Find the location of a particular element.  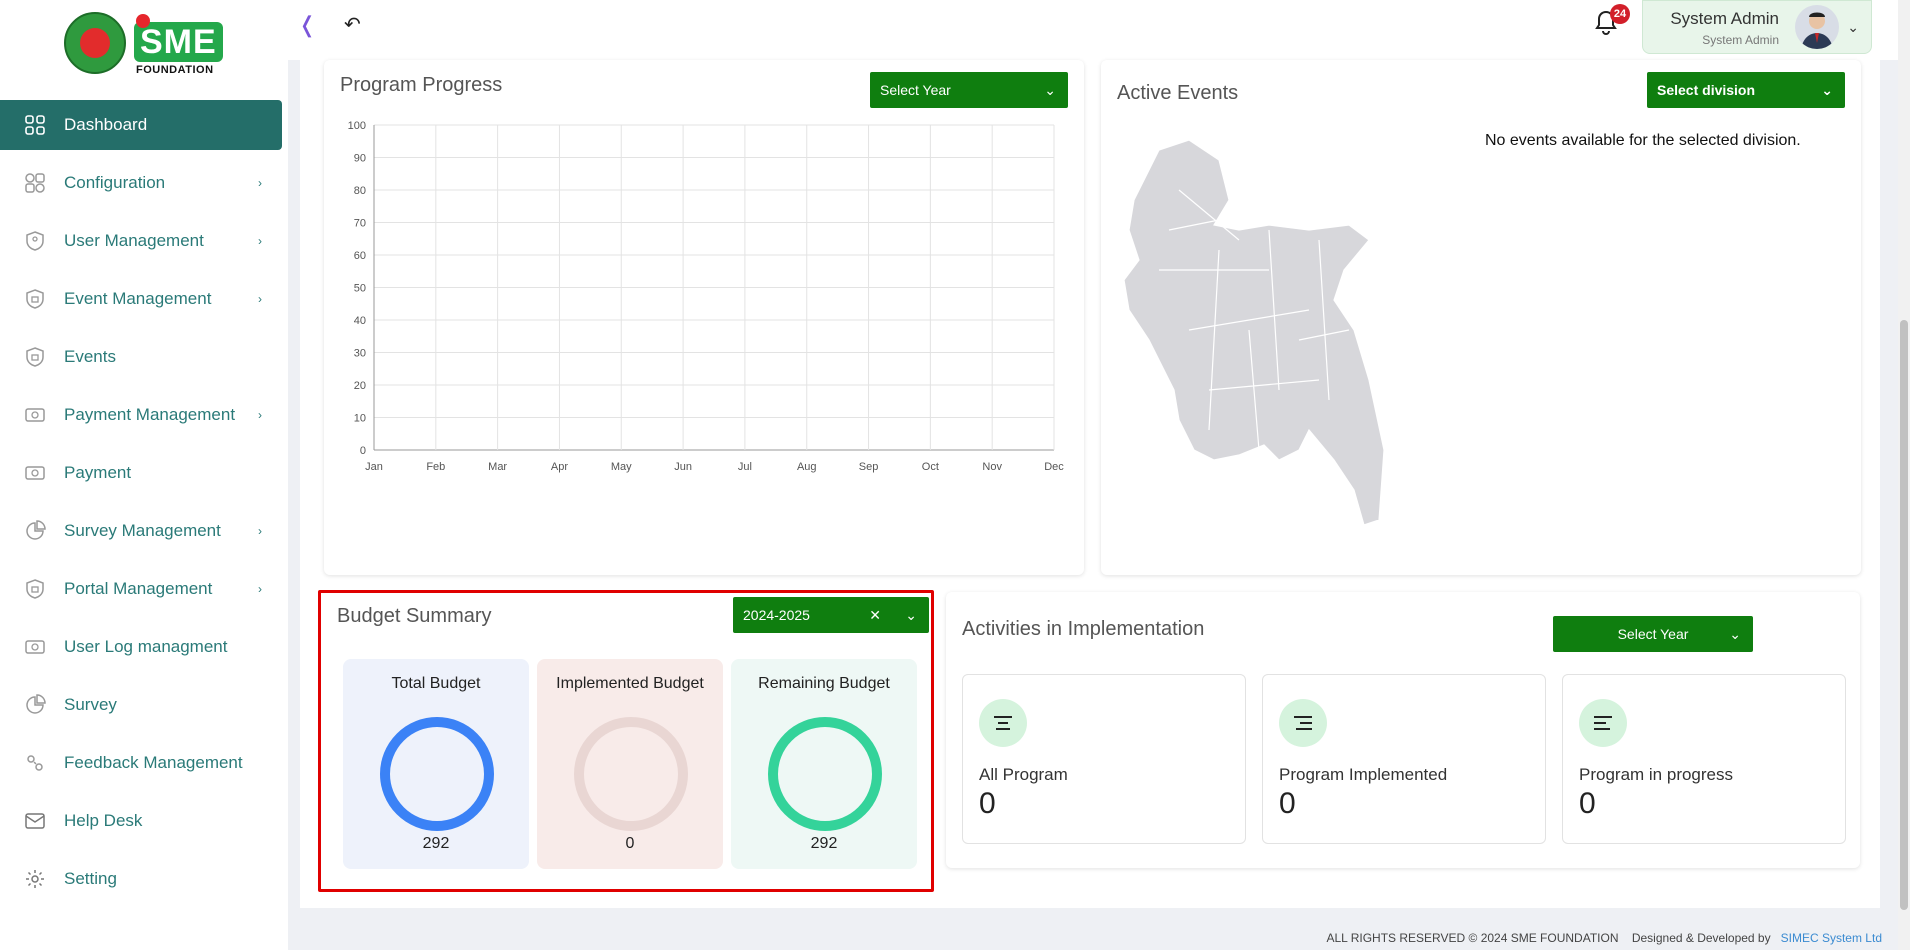

y-tick-label: 60 is located at coordinates (360, 256).